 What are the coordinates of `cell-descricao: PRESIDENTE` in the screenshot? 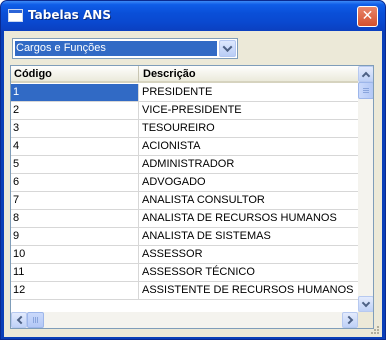 It's located at (249, 92).